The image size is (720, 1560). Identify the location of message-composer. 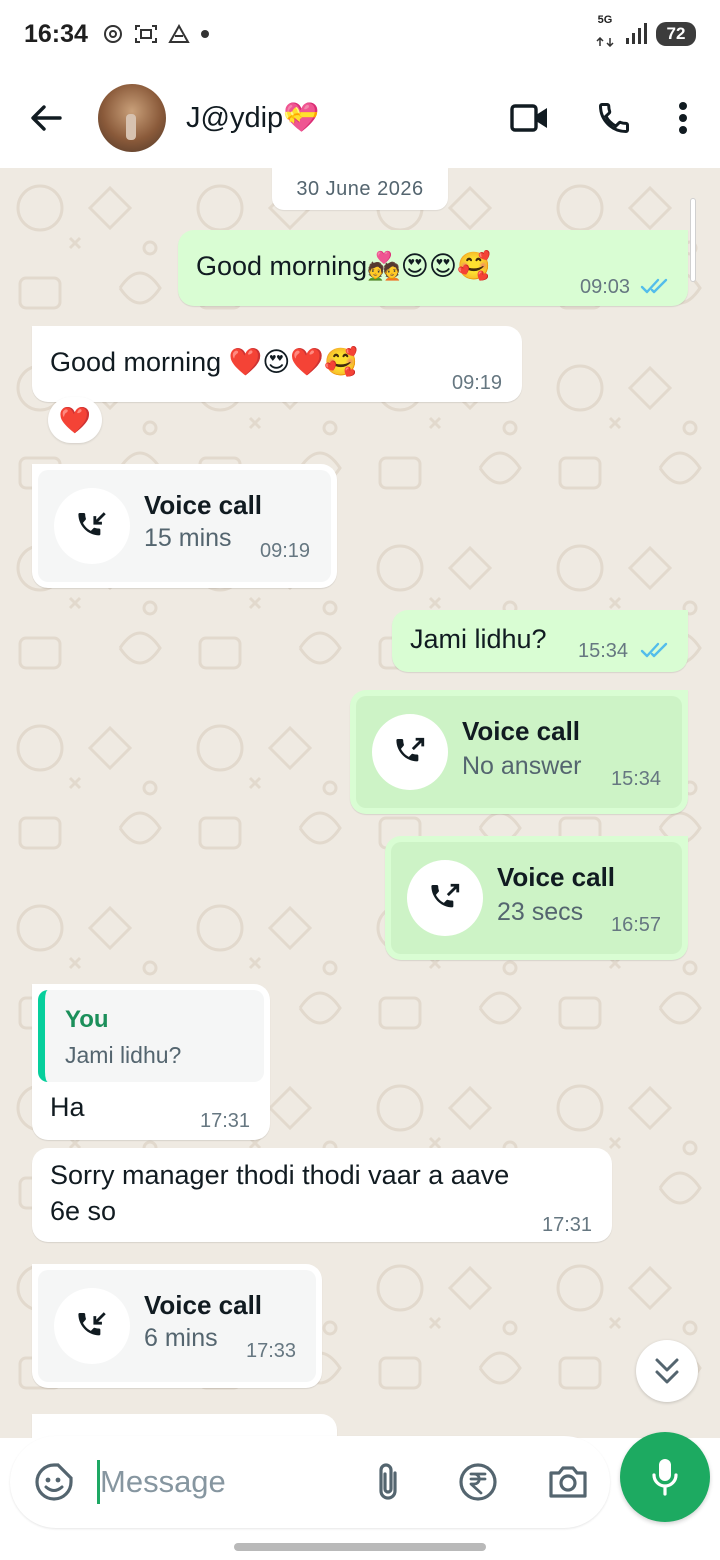
(360, 1490).